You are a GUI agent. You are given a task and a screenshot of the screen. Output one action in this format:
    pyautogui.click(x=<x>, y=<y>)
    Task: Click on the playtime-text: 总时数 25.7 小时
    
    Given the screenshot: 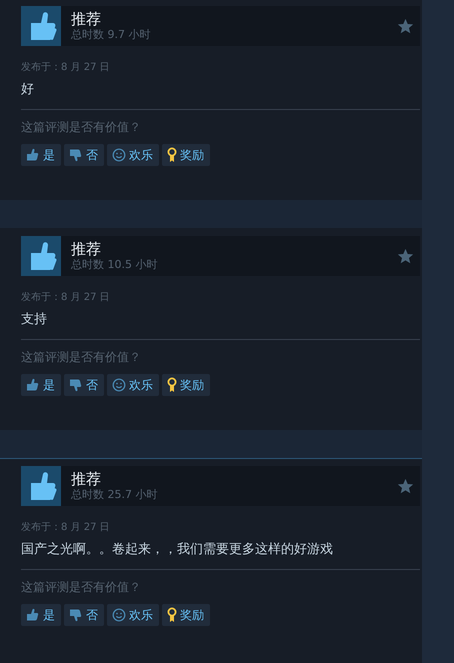 What is the action you would take?
    pyautogui.click(x=114, y=494)
    